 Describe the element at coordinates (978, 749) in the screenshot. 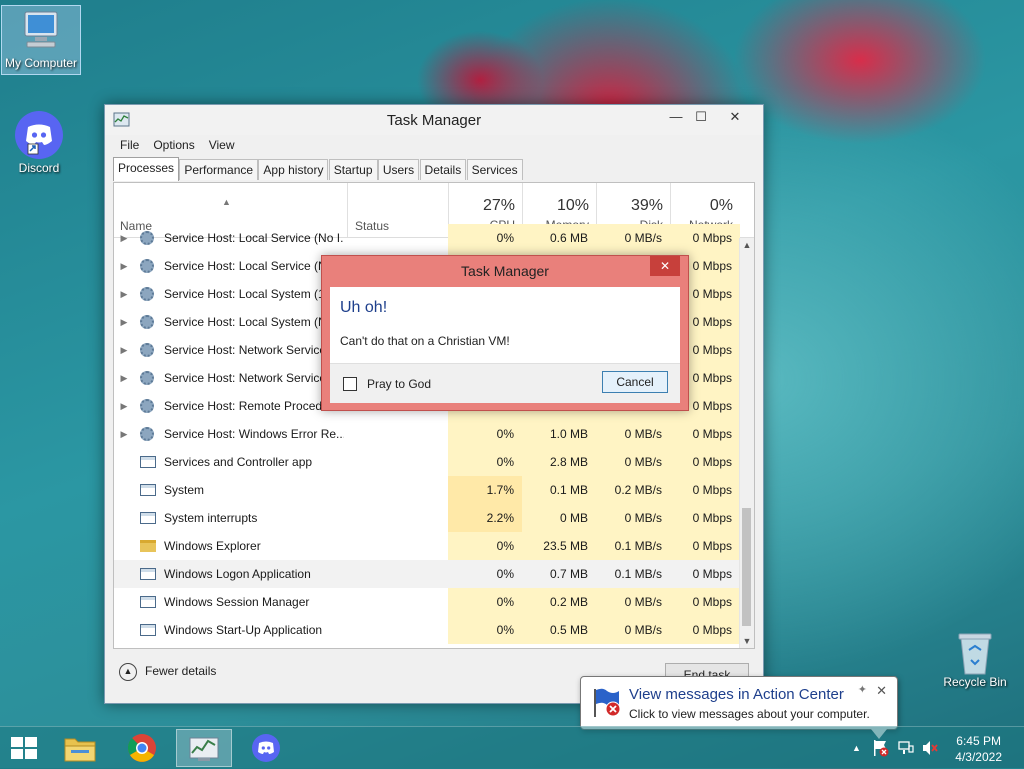

I see `system-clock: 6:45 PM 4/3/2022` at that location.